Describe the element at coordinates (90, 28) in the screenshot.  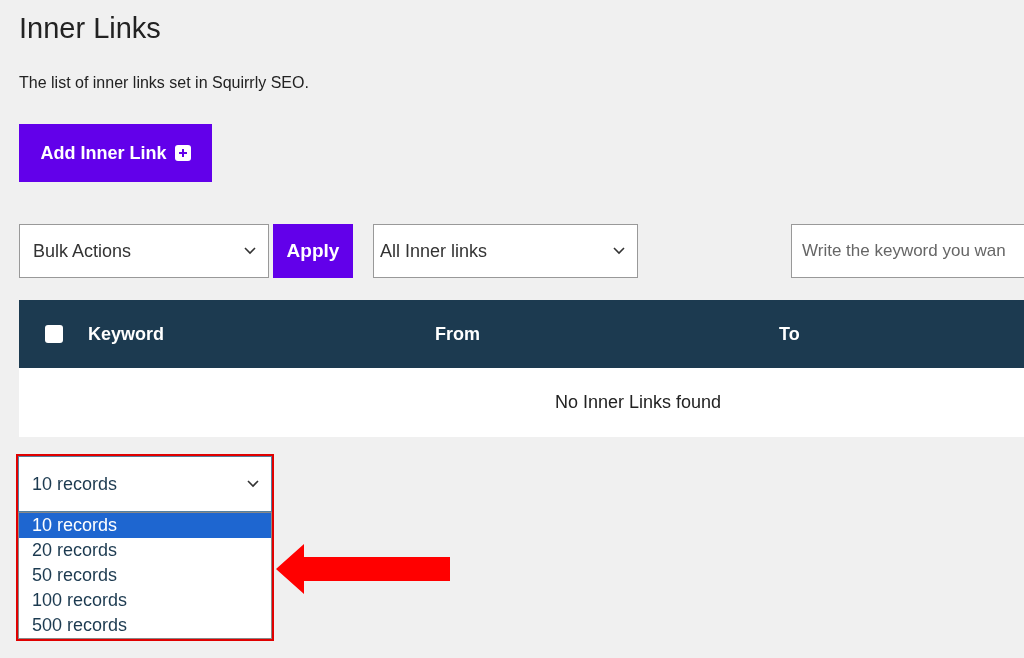
I see `page-title: Inner Links` at that location.